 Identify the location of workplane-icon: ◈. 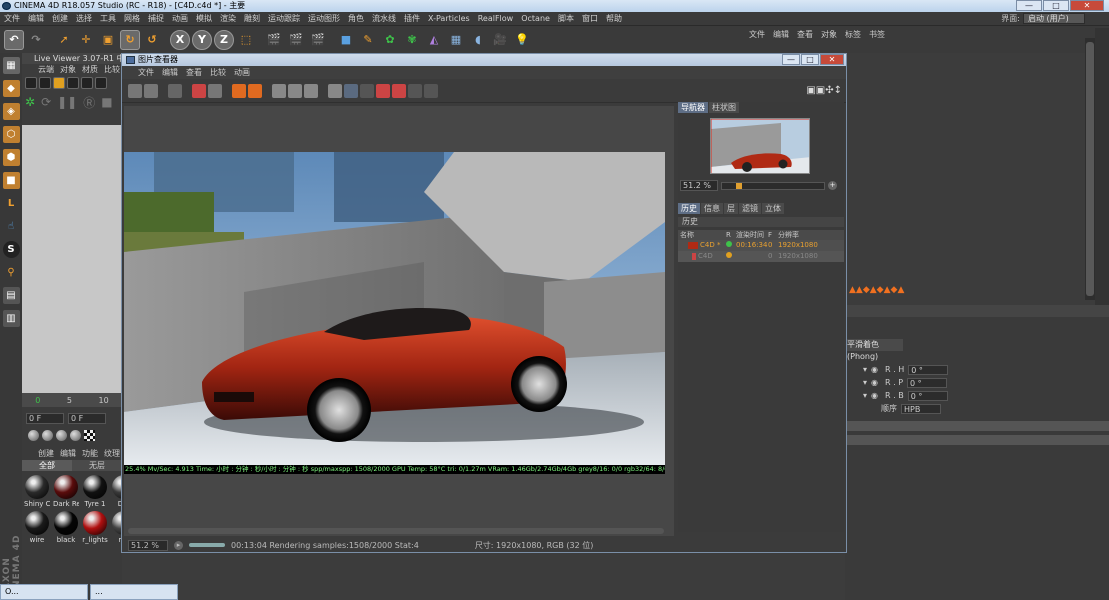
(11, 111).